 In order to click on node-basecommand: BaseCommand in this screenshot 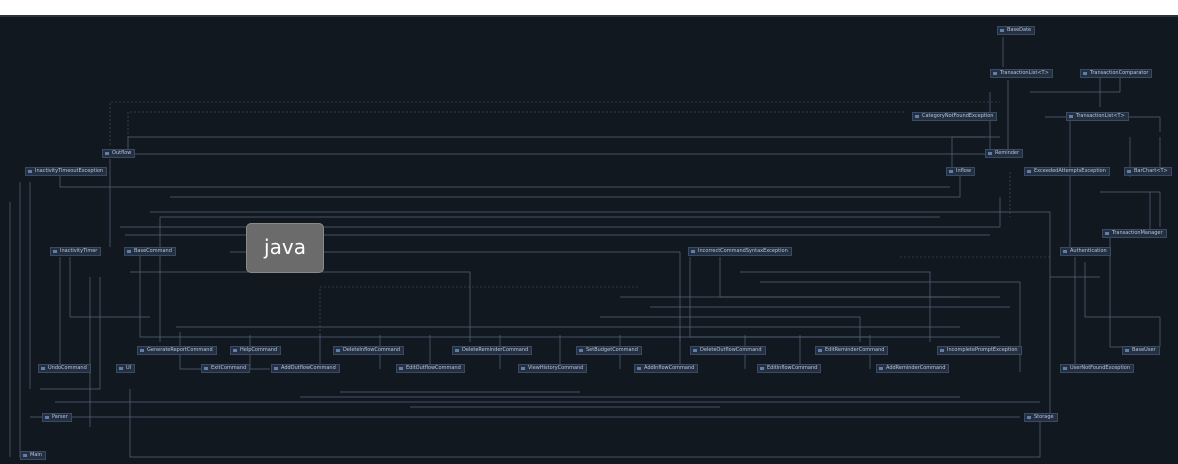, I will do `click(150, 251)`.